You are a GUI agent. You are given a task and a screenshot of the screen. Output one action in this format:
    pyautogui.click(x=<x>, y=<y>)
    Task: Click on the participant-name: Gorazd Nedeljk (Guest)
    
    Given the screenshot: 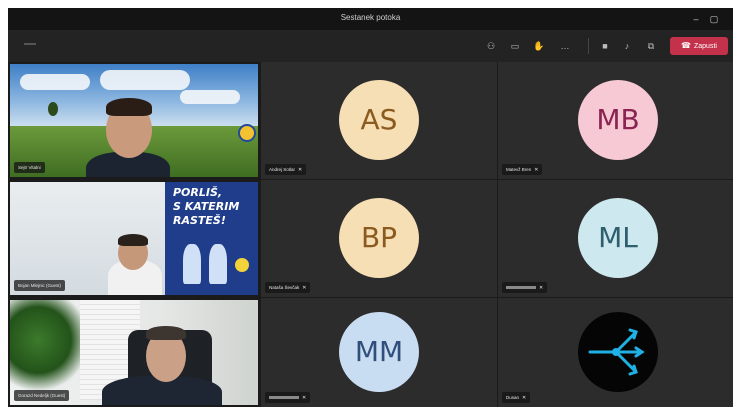 What is the action you would take?
    pyautogui.click(x=42, y=395)
    